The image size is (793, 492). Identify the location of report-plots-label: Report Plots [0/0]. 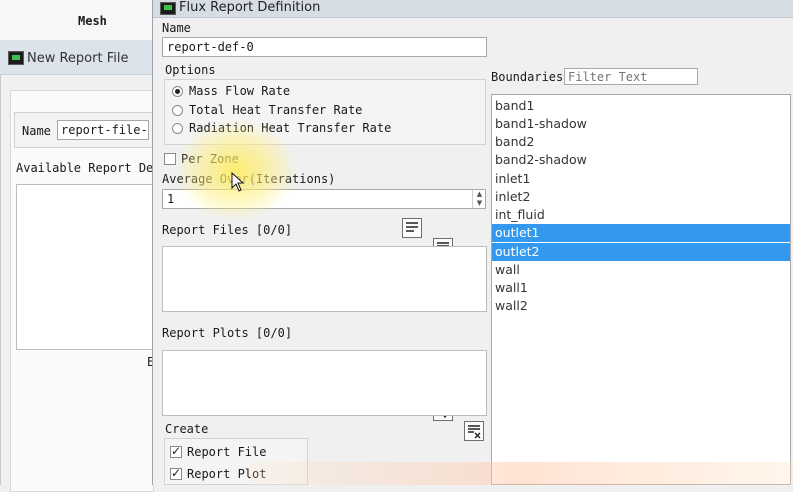
(227, 333).